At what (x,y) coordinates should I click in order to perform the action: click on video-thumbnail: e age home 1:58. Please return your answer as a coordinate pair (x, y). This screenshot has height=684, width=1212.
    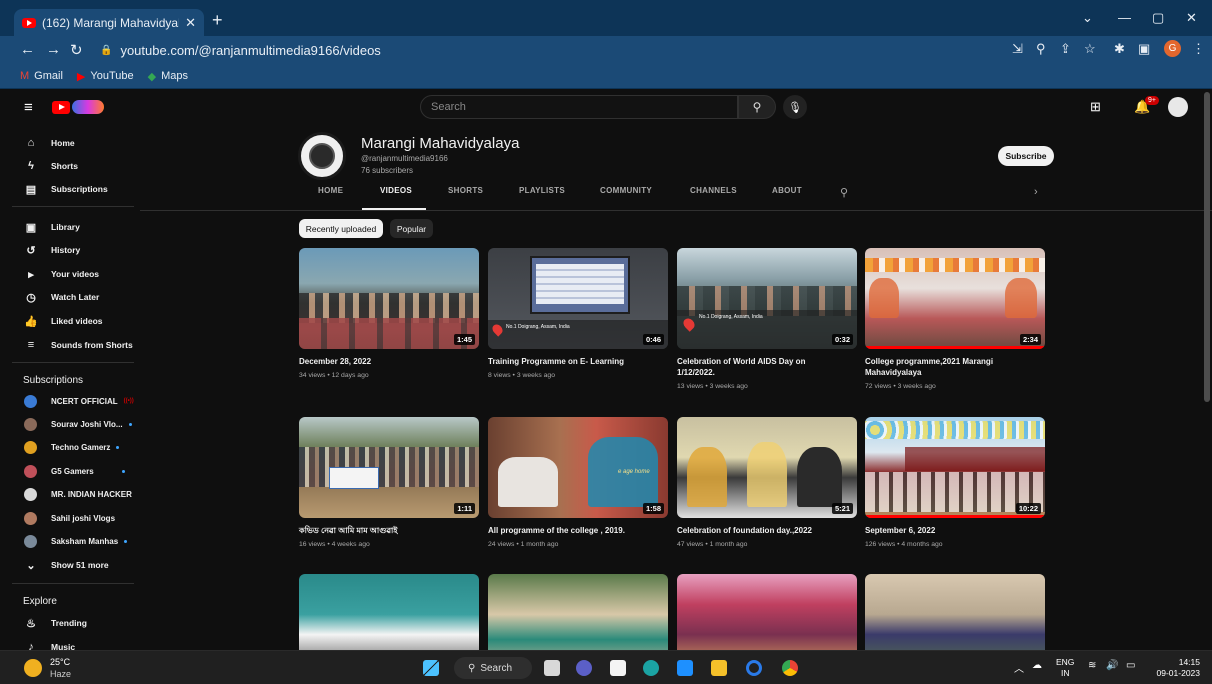
    Looking at the image, I should click on (578, 467).